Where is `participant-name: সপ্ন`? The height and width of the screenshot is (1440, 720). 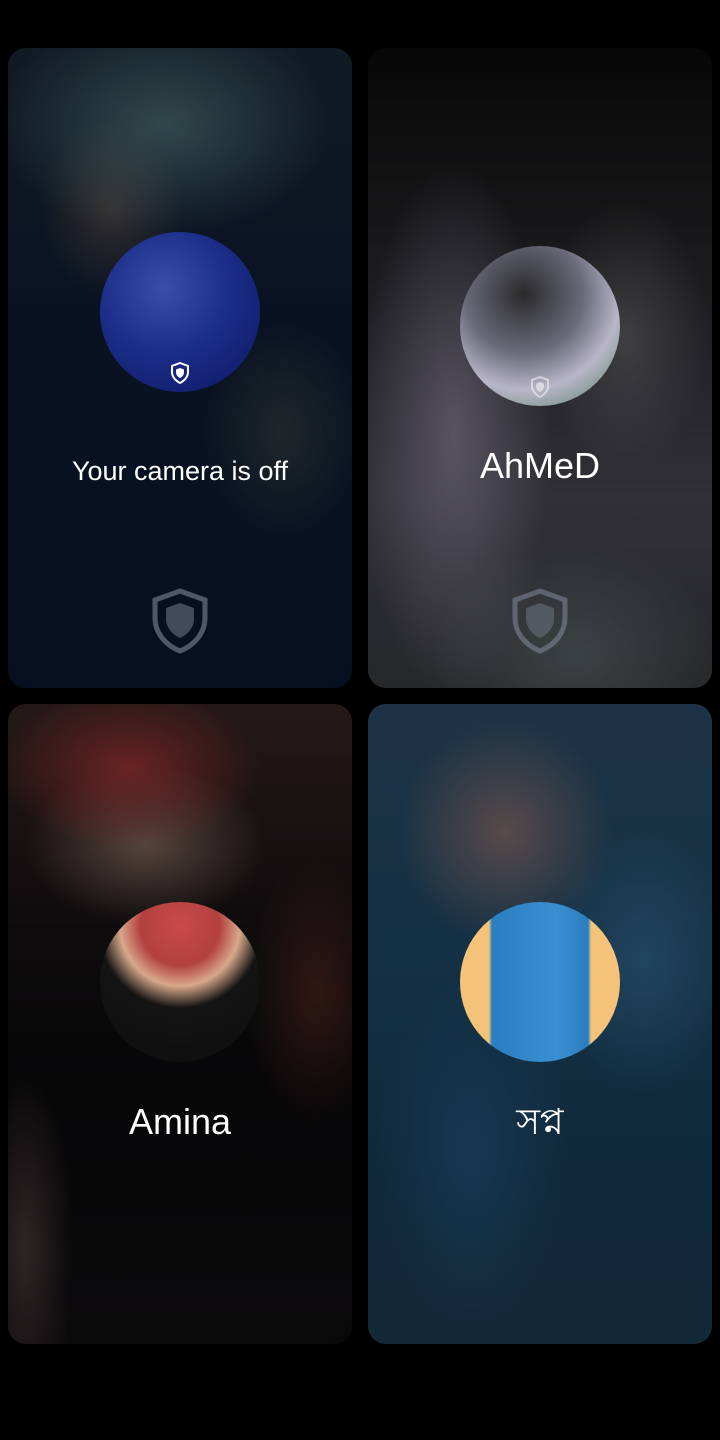
participant-name: সপ্ন is located at coordinates (540, 1121).